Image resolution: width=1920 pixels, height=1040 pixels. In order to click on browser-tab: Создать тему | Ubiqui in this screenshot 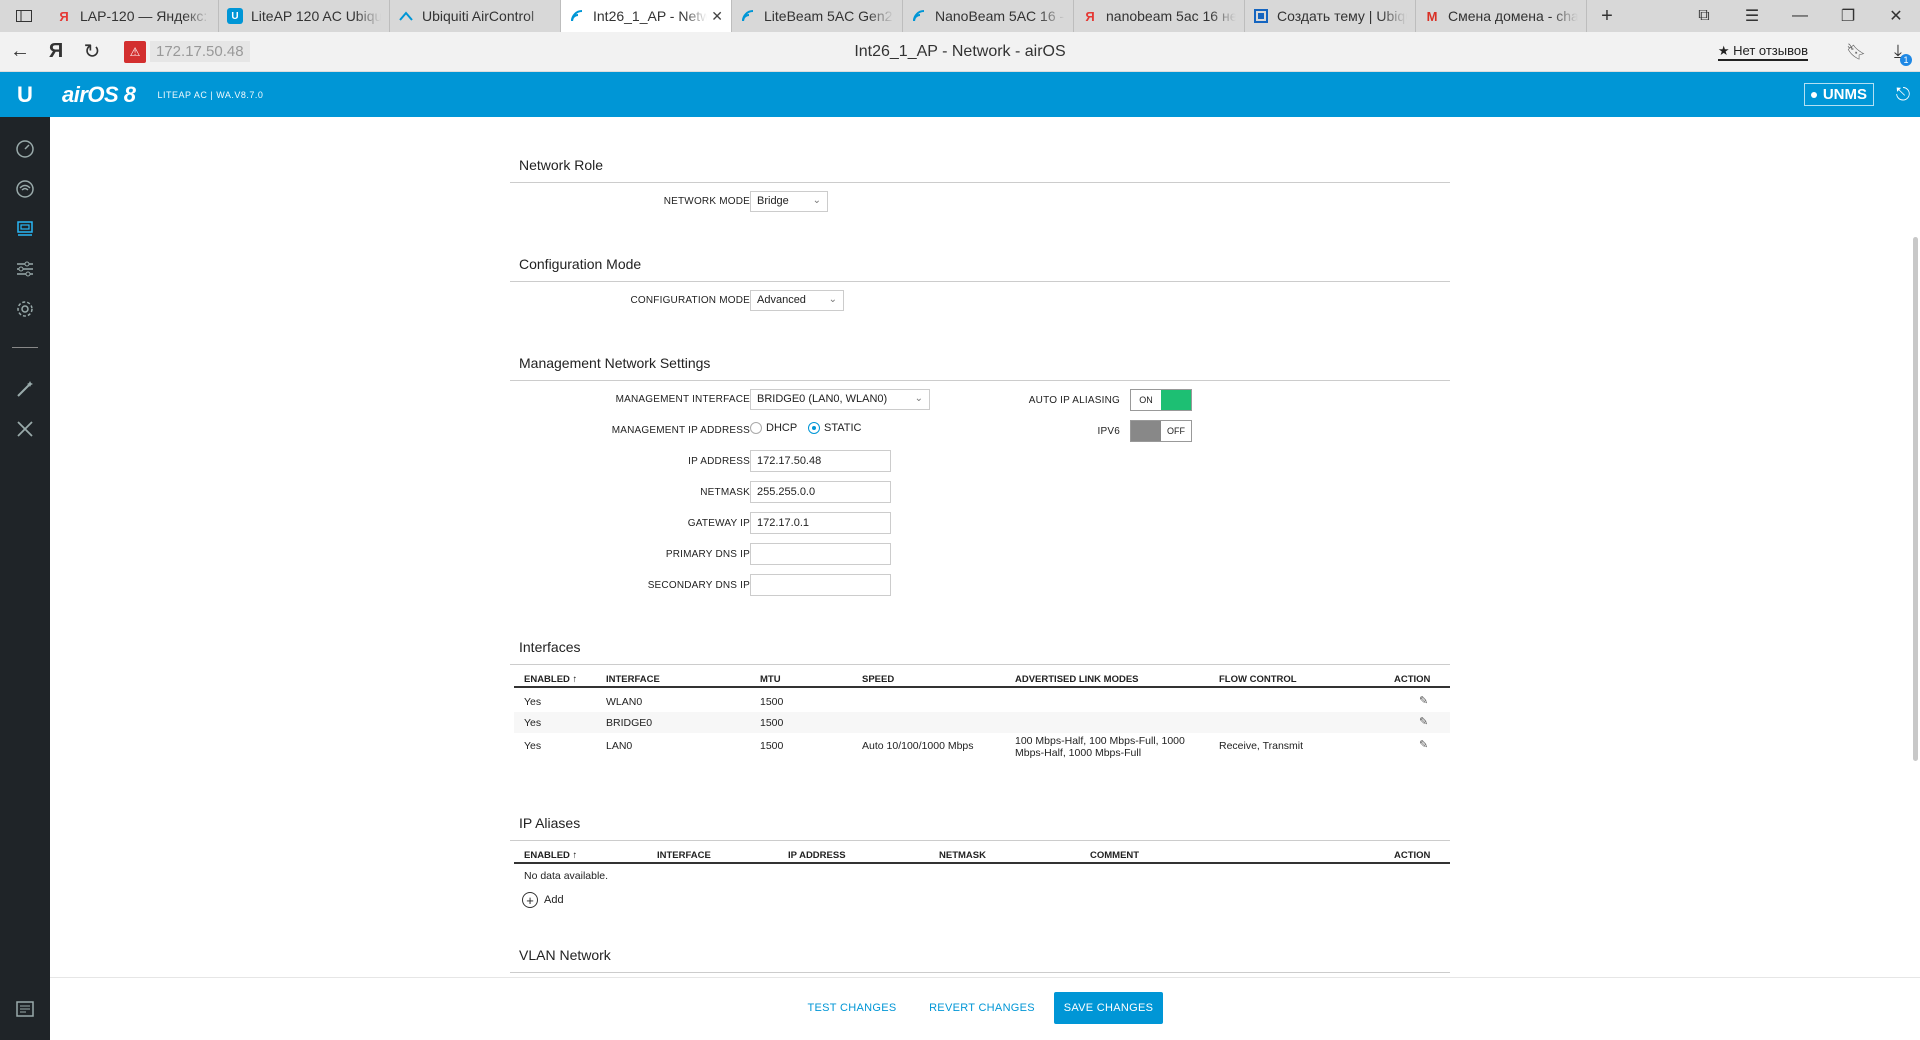, I will do `click(1330, 16)`.